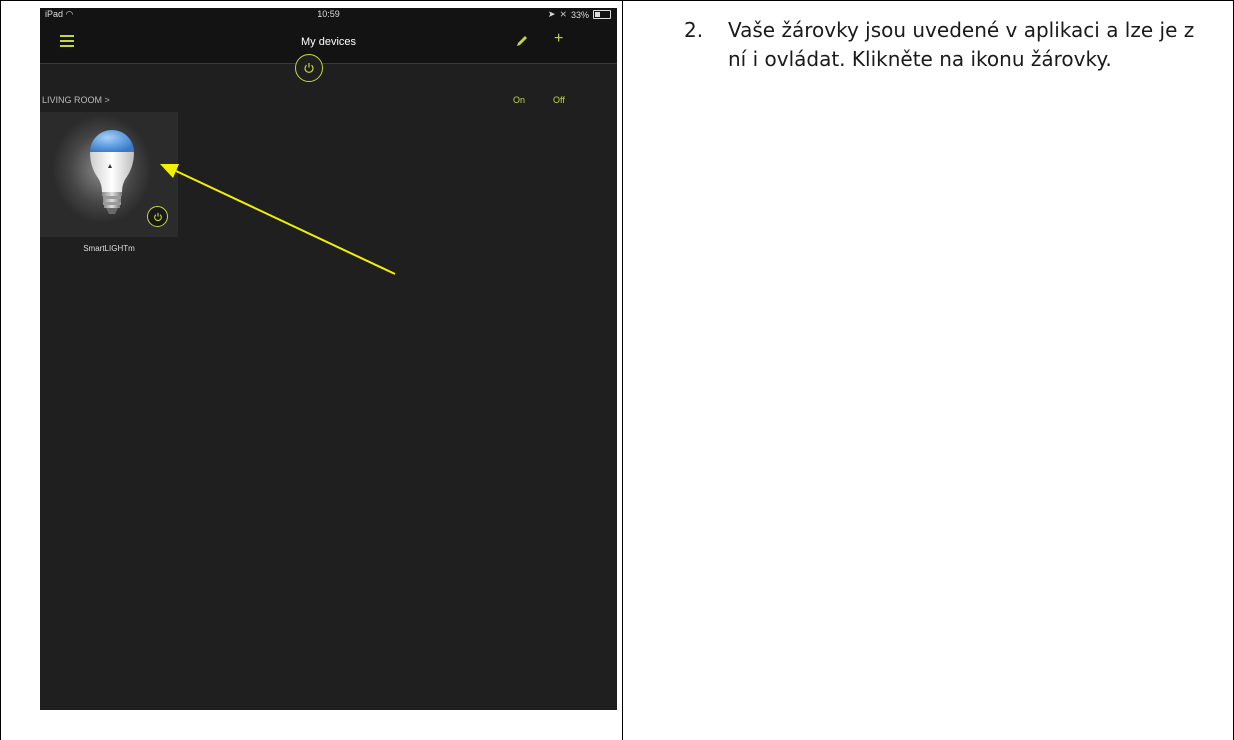  Describe the element at coordinates (278, 219) in the screenshot. I see `annotation-arrow` at that location.